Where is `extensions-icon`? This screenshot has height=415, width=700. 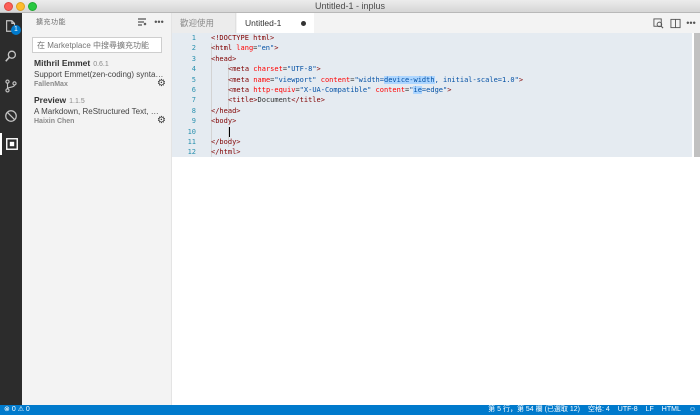
extensions-icon is located at coordinates (12, 144).